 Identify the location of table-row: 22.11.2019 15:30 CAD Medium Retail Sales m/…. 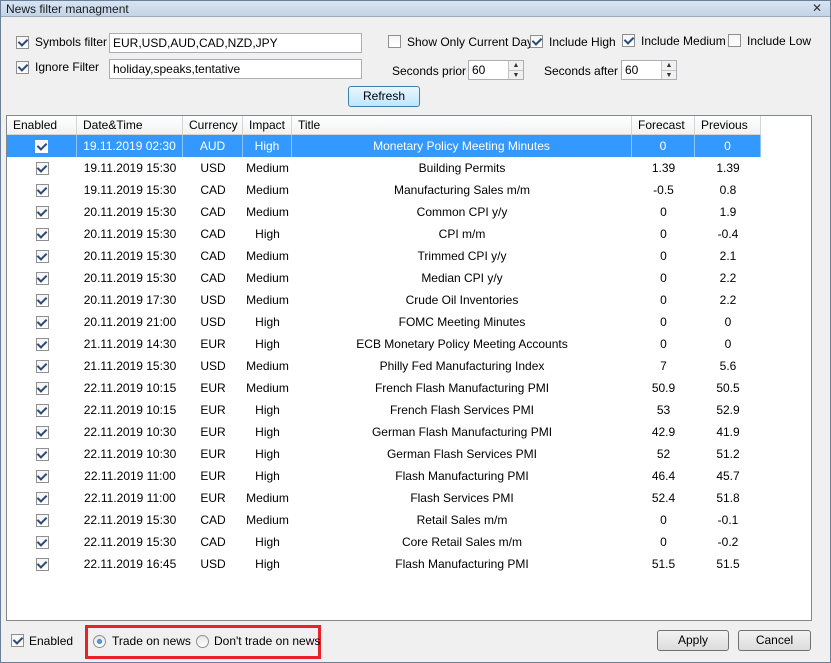
(384, 520).